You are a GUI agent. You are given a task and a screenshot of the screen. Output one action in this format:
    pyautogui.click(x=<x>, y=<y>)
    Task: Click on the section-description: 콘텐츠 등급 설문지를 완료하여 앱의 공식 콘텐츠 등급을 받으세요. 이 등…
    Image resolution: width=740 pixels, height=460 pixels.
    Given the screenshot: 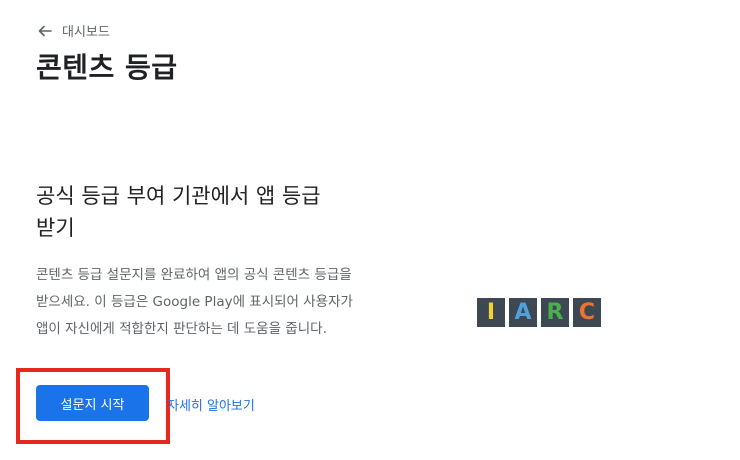 What is the action you would take?
    pyautogui.click(x=194, y=302)
    